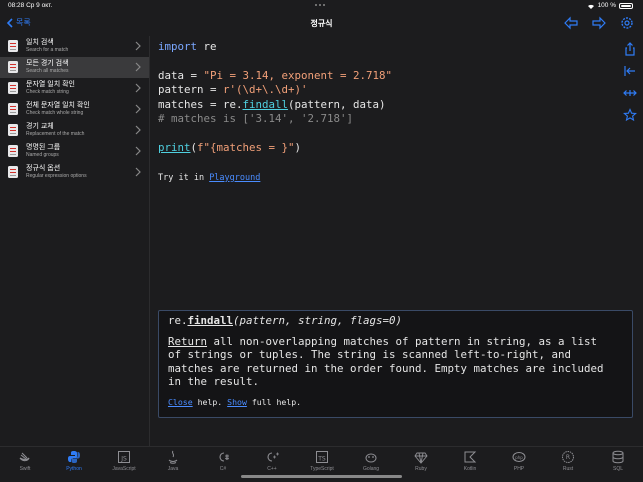 This screenshot has height=482, width=643. I want to click on code-text: (pattern, data), so click(337, 104).